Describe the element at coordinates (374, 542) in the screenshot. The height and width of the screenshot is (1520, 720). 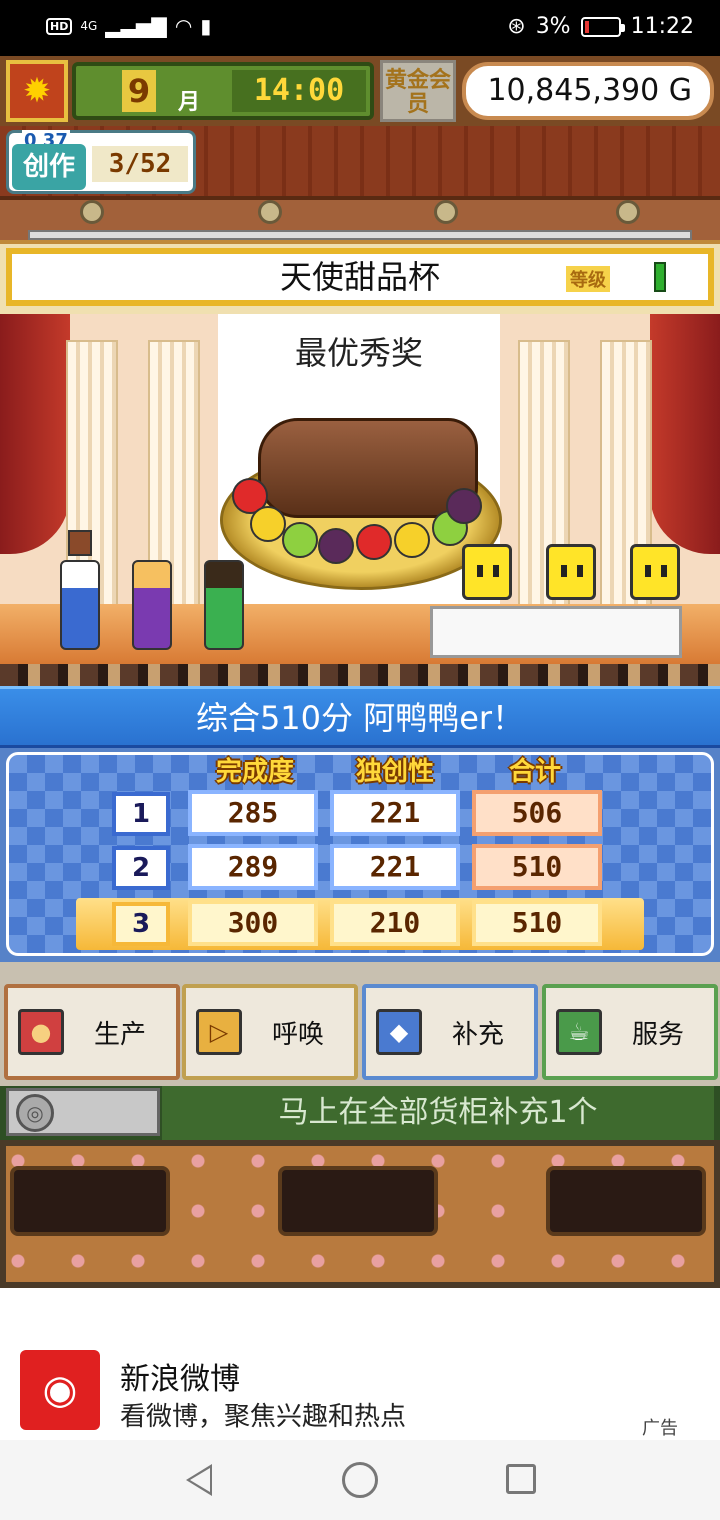
I see `strawberry-icon` at that location.